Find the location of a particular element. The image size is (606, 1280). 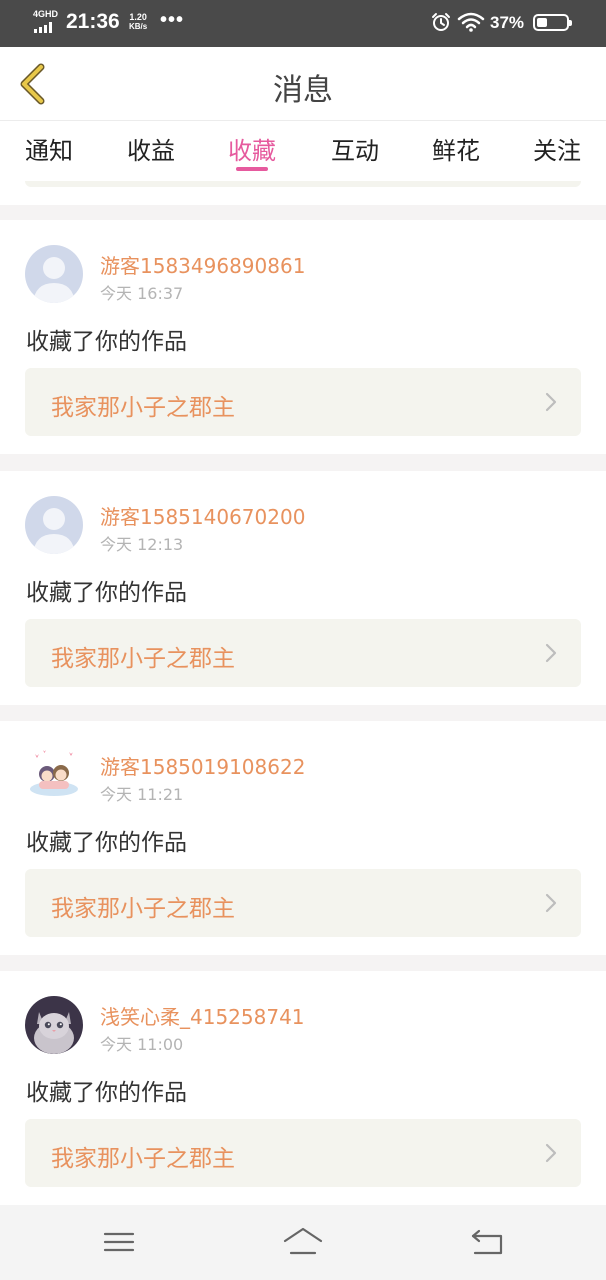

tab-earnings: 收益 is located at coordinates (151, 148).